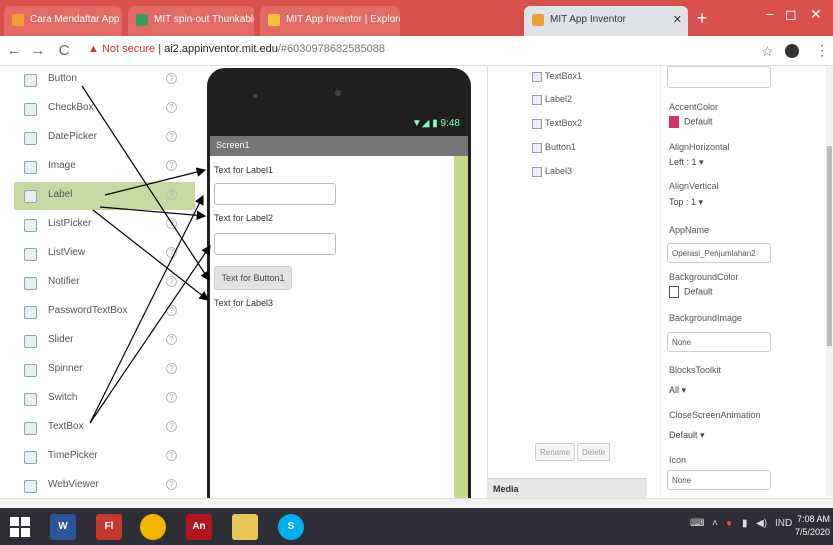  I want to click on palette-item-datepicker: DatePicker?, so click(104, 138).